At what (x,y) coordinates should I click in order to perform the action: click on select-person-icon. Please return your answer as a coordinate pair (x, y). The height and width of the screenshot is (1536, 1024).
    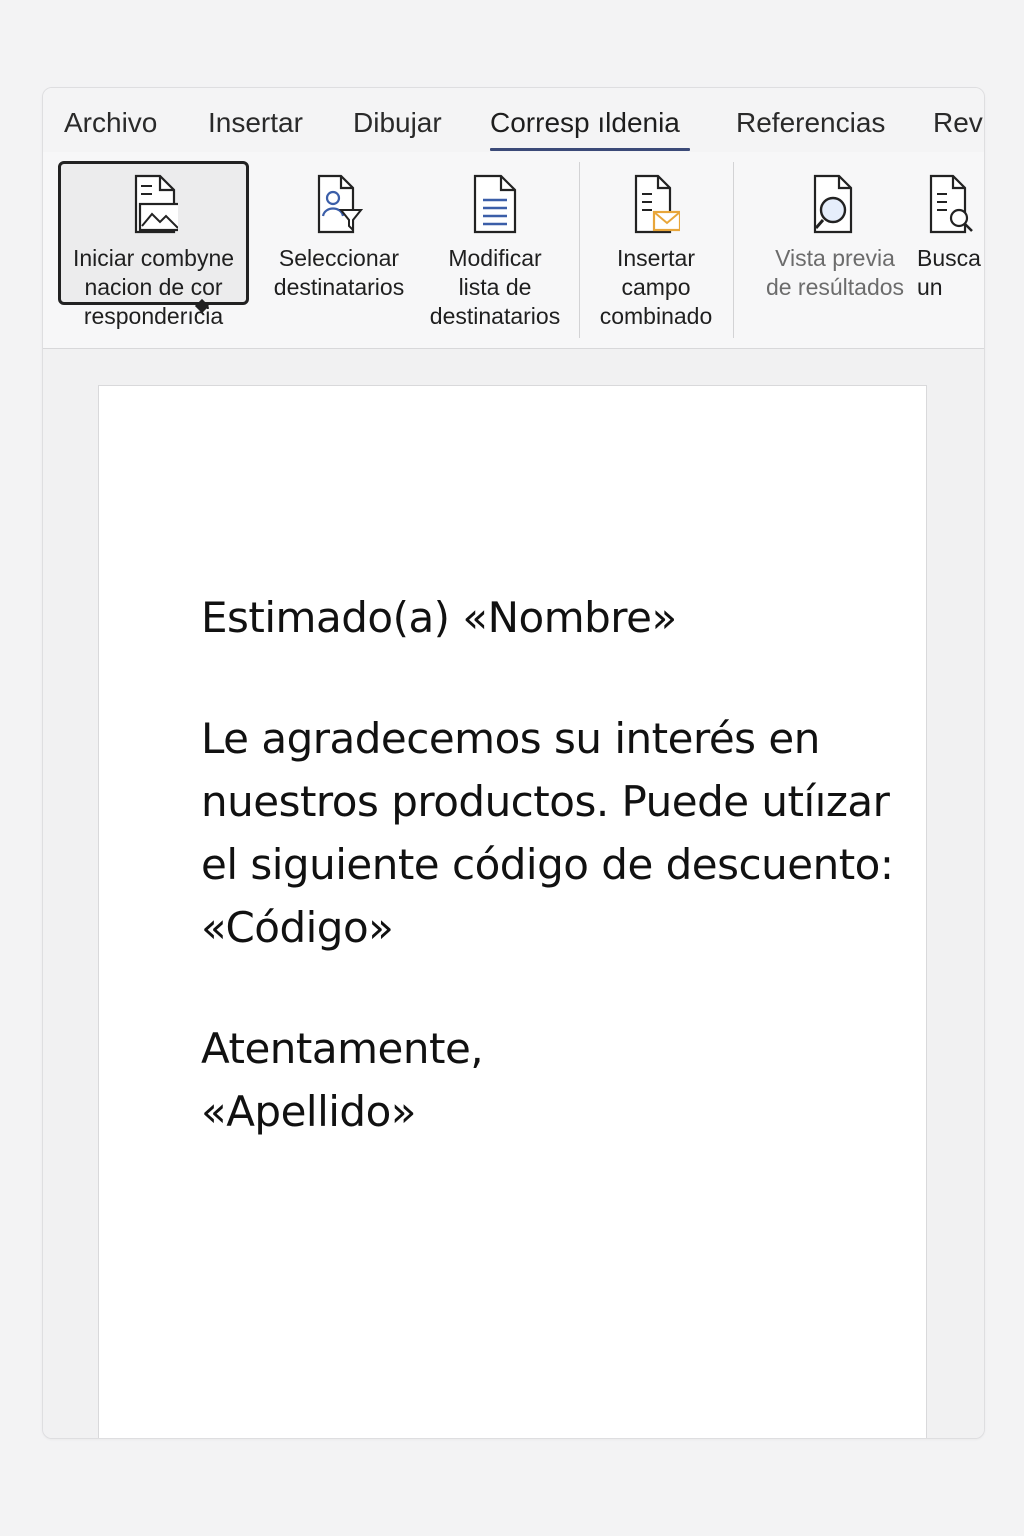
    Looking at the image, I should click on (340, 204).